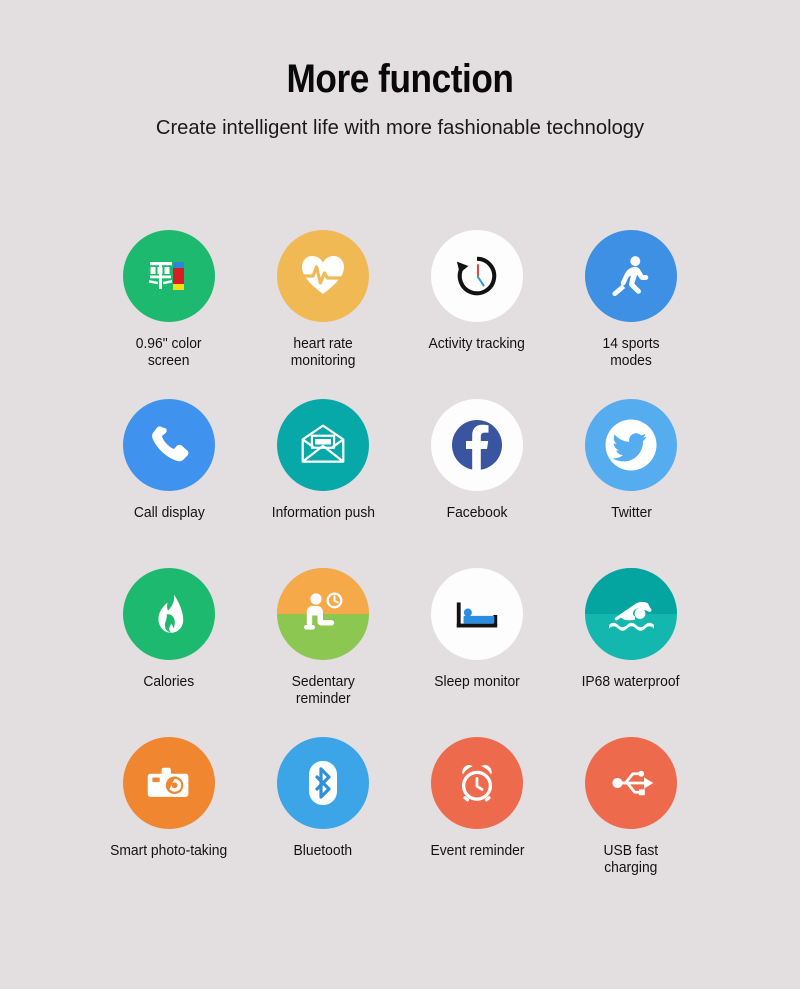 This screenshot has height=989, width=800. I want to click on heart-pulse-icon, so click(323, 275).